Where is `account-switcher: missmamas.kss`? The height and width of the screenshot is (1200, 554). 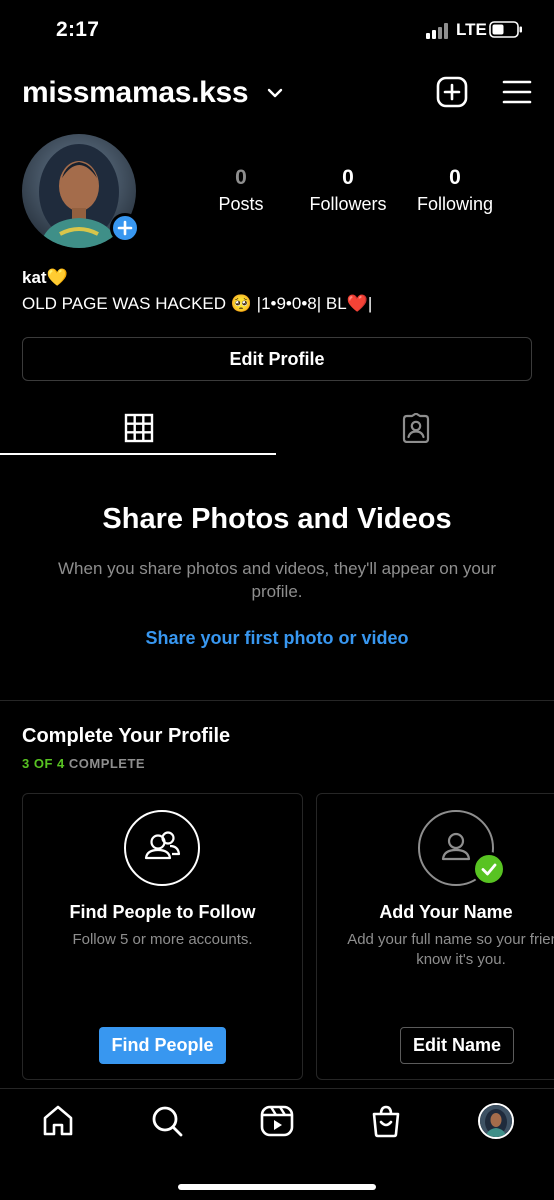
account-switcher: missmamas.kss is located at coordinates (135, 93).